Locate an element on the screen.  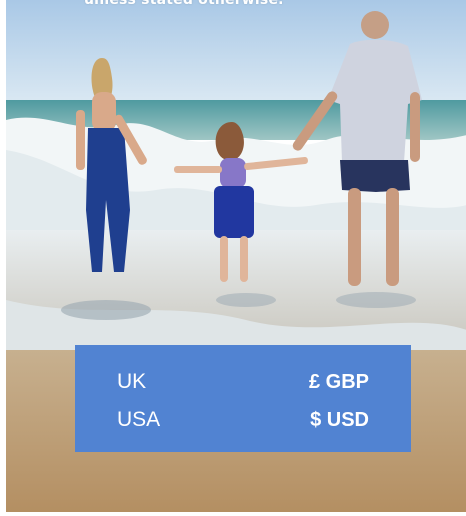
country-label: USA is located at coordinates (139, 419).